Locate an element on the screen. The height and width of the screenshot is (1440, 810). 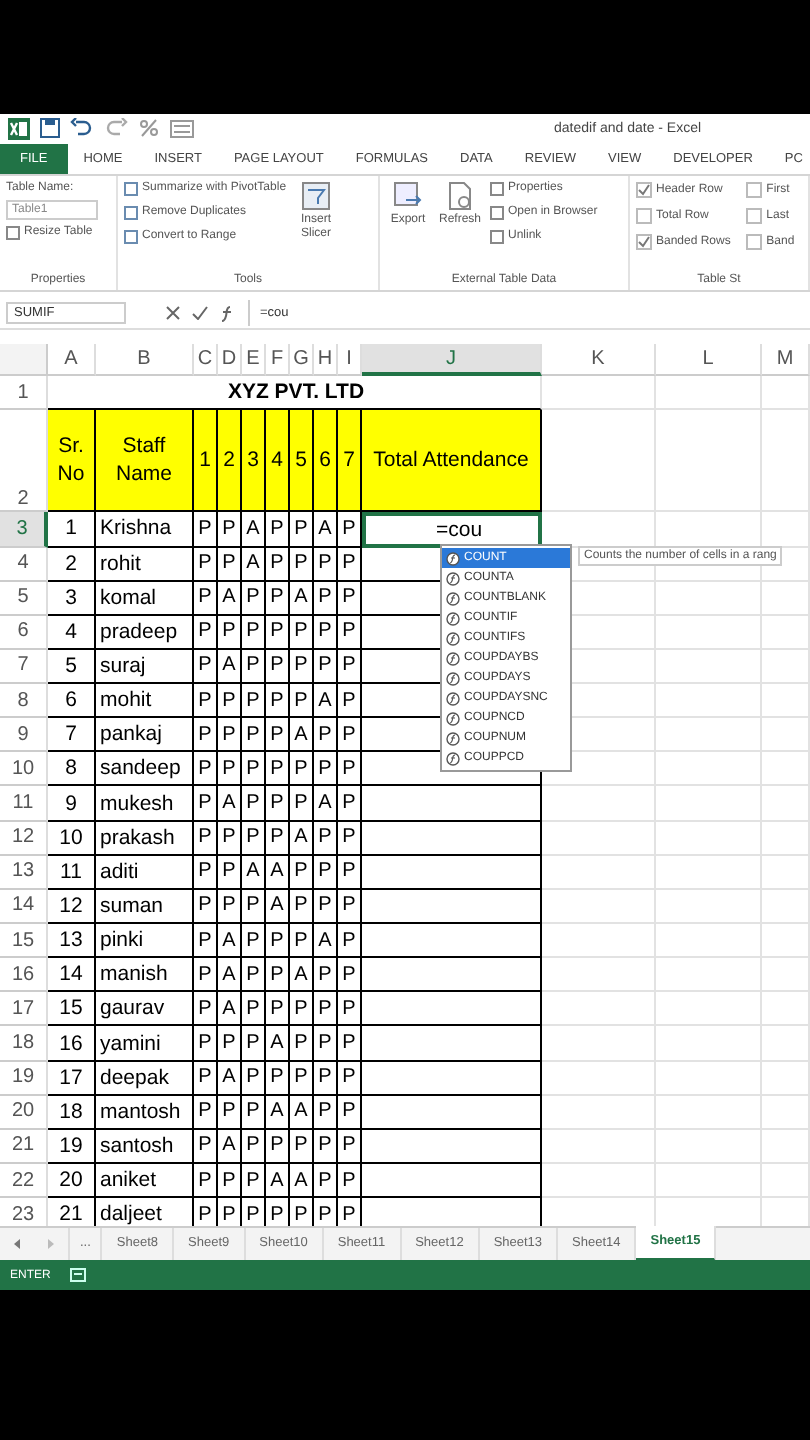
column-header: F is located at coordinates (278, 360).